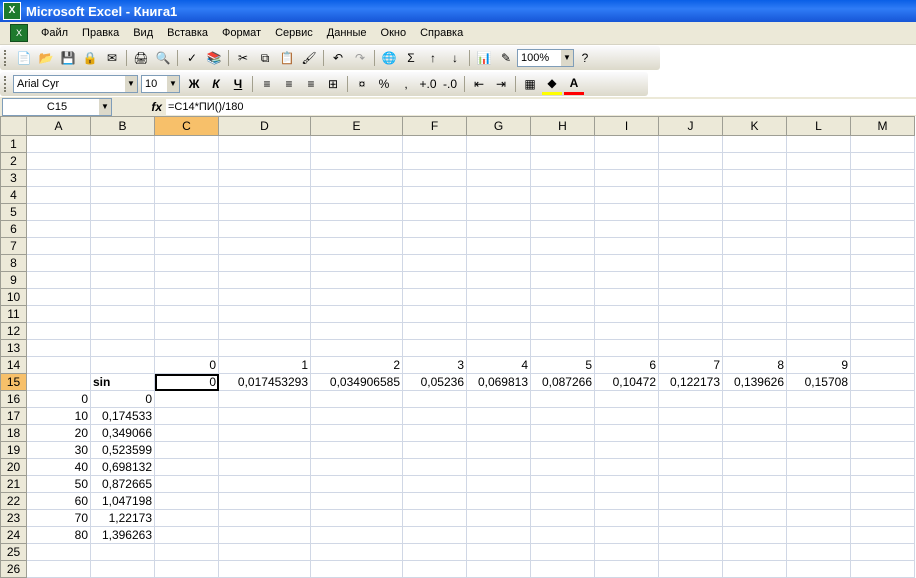 This screenshot has width=916, height=578. I want to click on cell-d24, so click(264, 535).